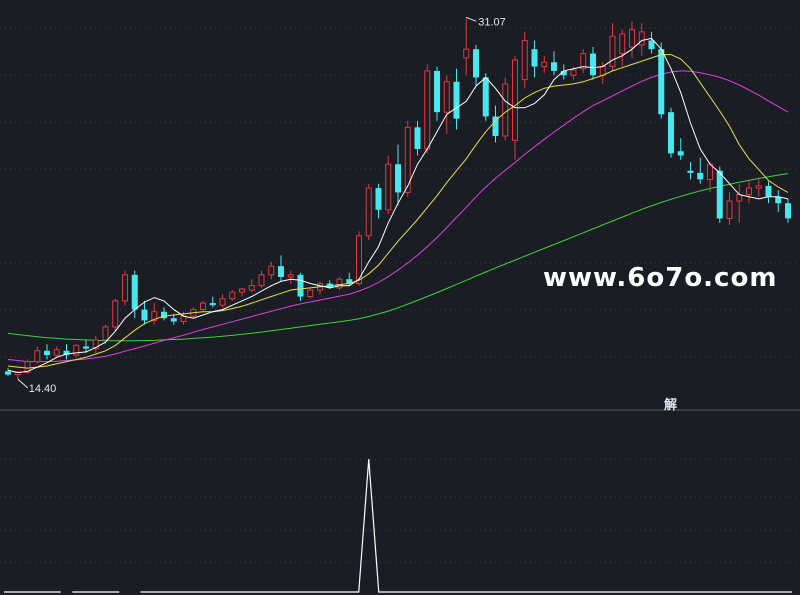 The width and height of the screenshot is (800, 595). What do you see at coordinates (660, 278) in the screenshot?
I see `watermark-text: www.6o7o.com` at bounding box center [660, 278].